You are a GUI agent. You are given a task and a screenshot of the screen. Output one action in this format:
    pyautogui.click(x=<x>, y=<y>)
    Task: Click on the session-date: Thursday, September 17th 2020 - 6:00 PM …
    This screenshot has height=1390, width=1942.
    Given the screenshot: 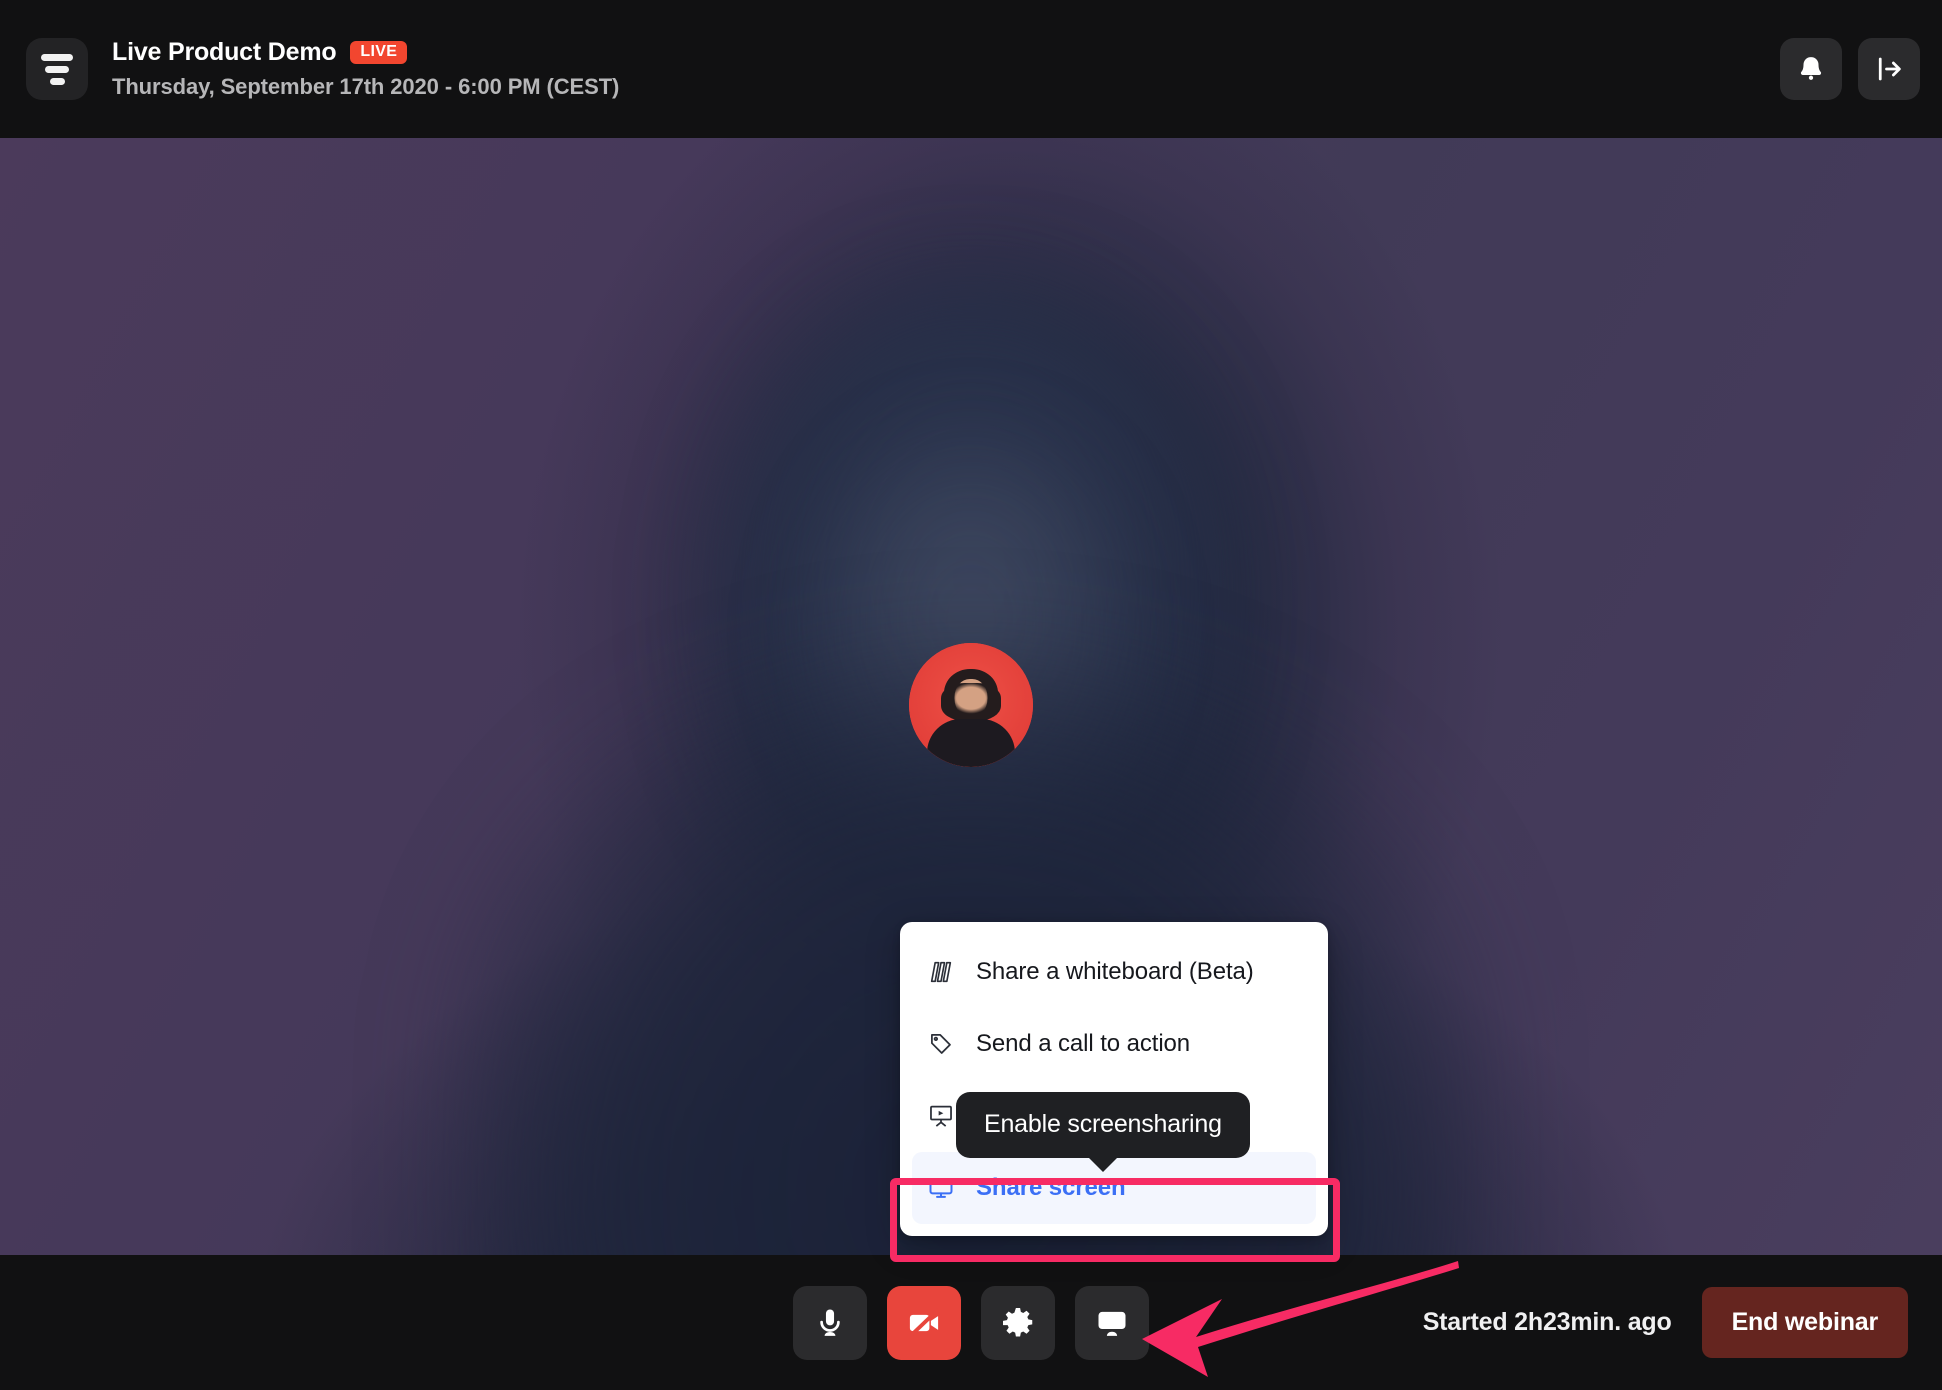 What is the action you would take?
    pyautogui.click(x=366, y=86)
    